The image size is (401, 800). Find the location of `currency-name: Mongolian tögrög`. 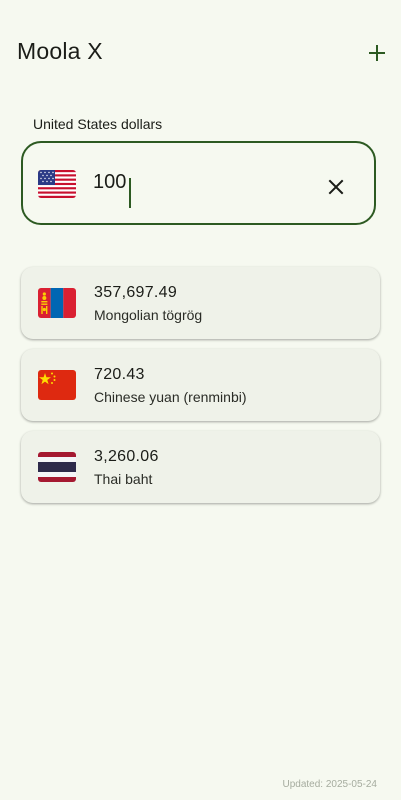

currency-name: Mongolian tögrög is located at coordinates (148, 315).